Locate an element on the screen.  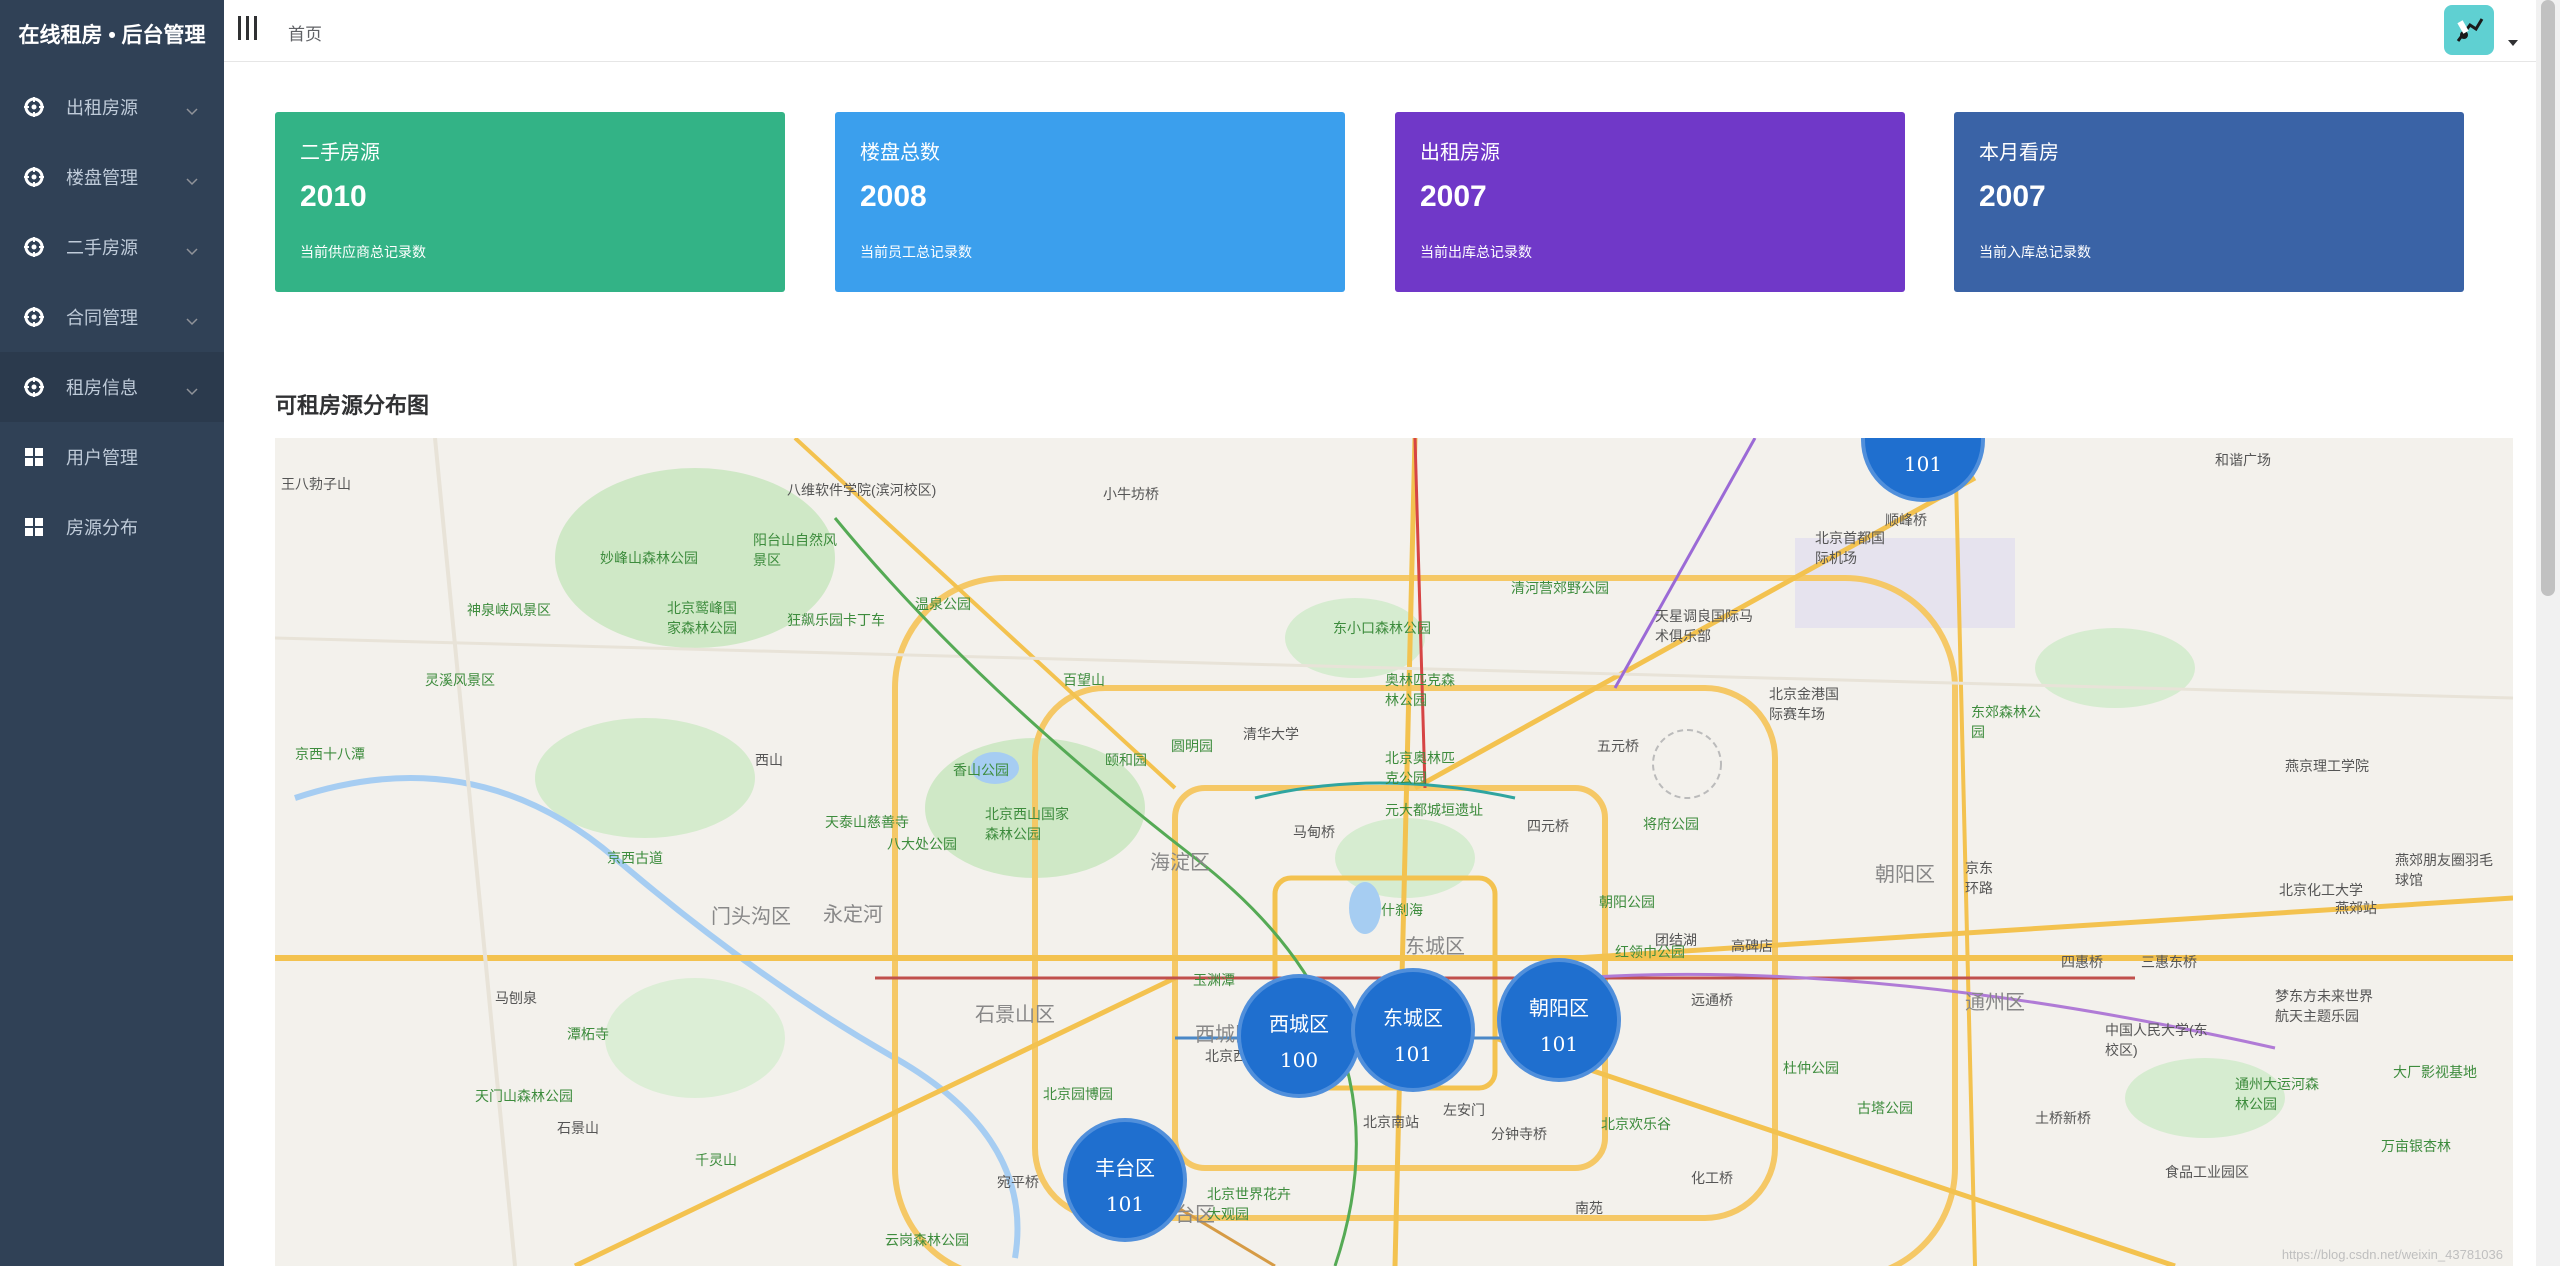
map-label: 大厂影视基地 is located at coordinates (2435, 1072).